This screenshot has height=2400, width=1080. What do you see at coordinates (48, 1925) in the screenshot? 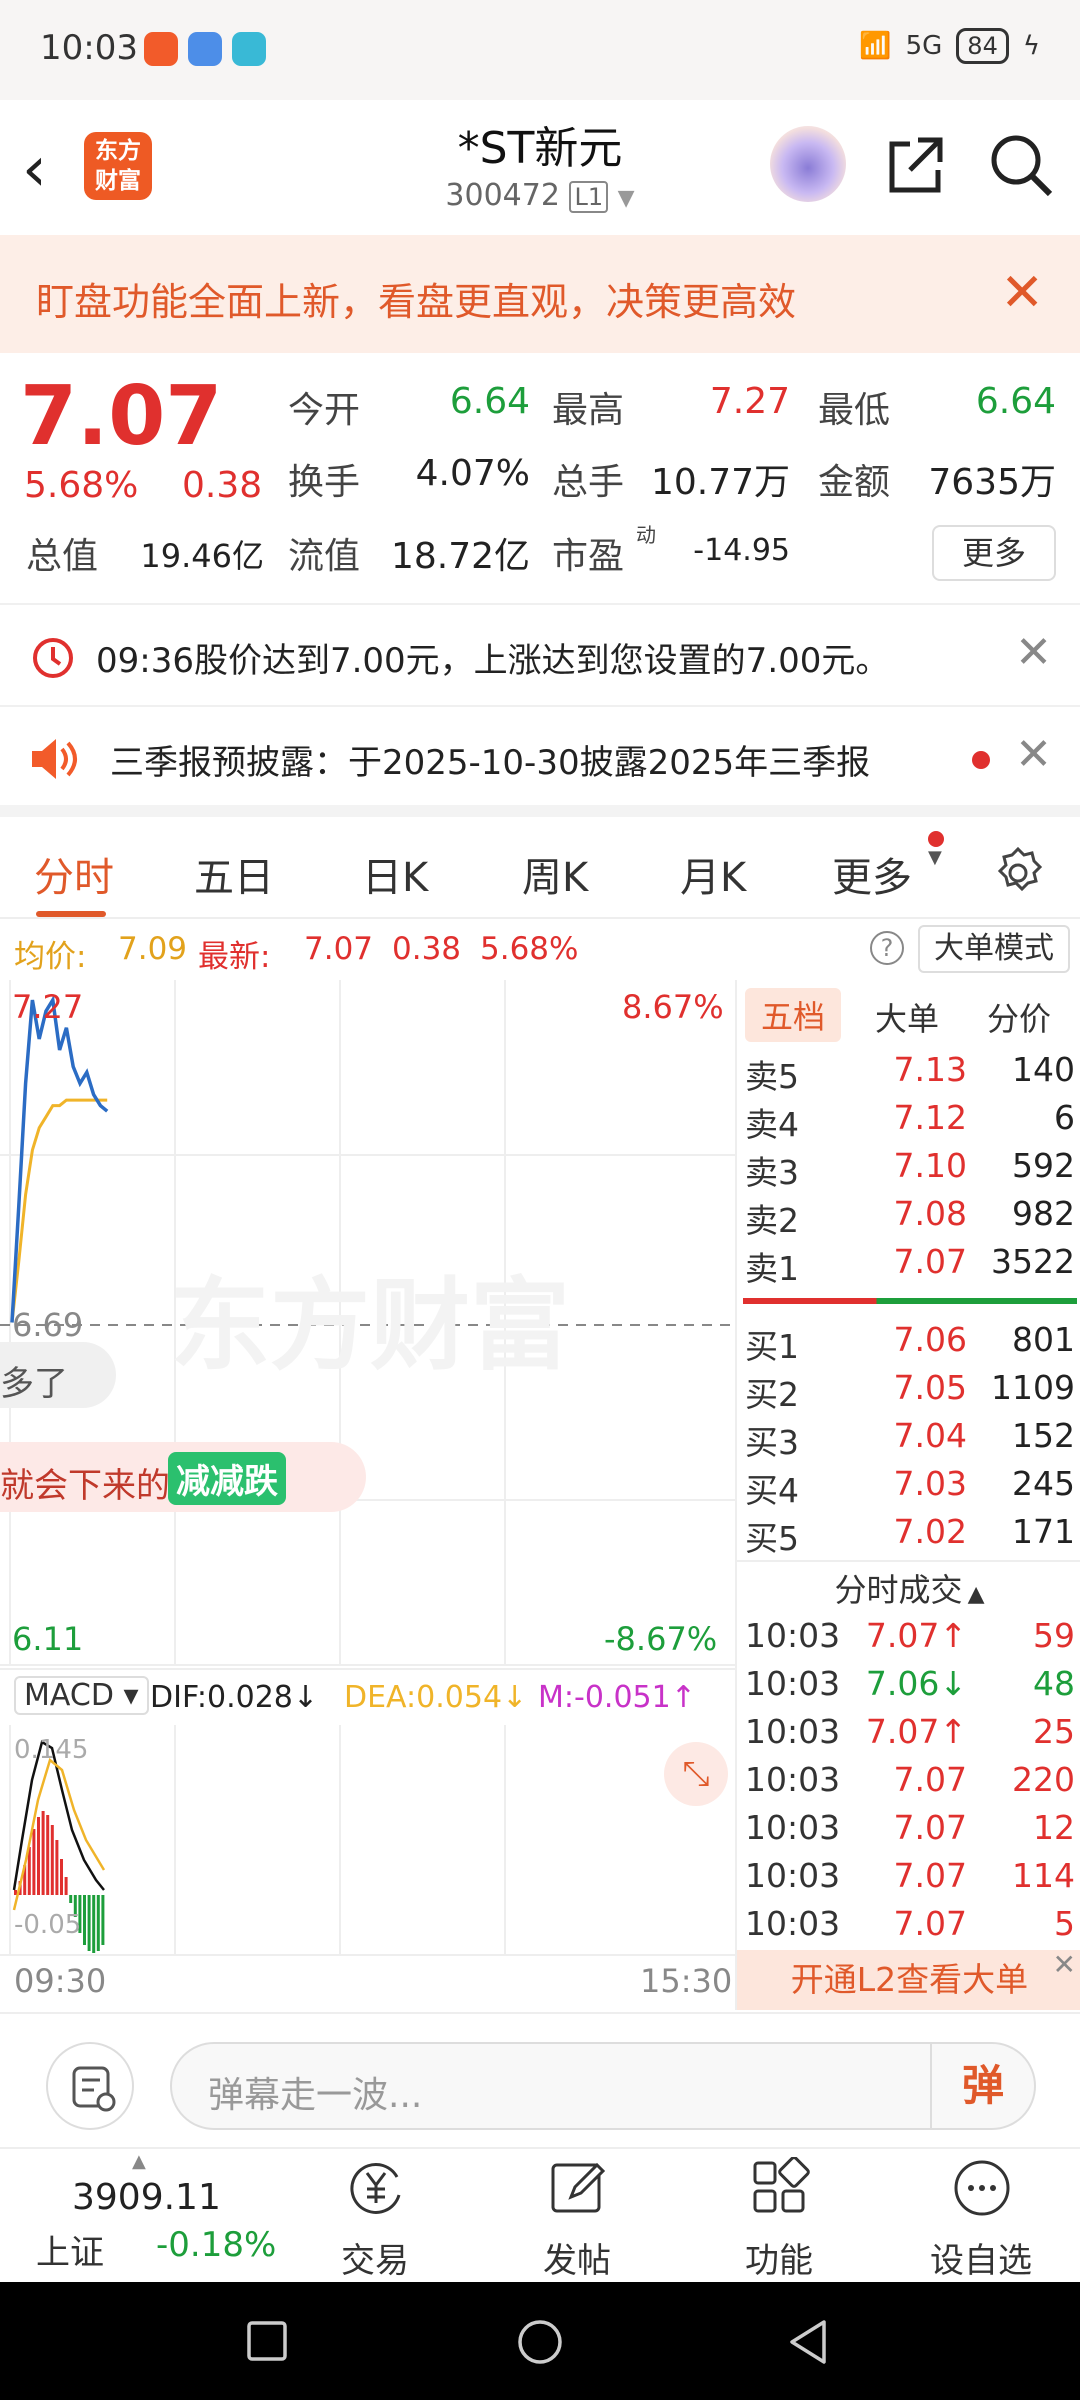
I see `macd-min-label: -0.05` at bounding box center [48, 1925].